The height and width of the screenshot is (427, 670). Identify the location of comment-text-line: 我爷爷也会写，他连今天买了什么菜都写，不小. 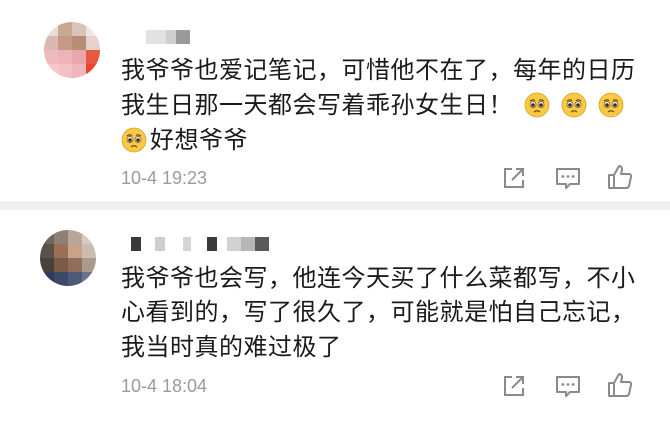
(378, 278).